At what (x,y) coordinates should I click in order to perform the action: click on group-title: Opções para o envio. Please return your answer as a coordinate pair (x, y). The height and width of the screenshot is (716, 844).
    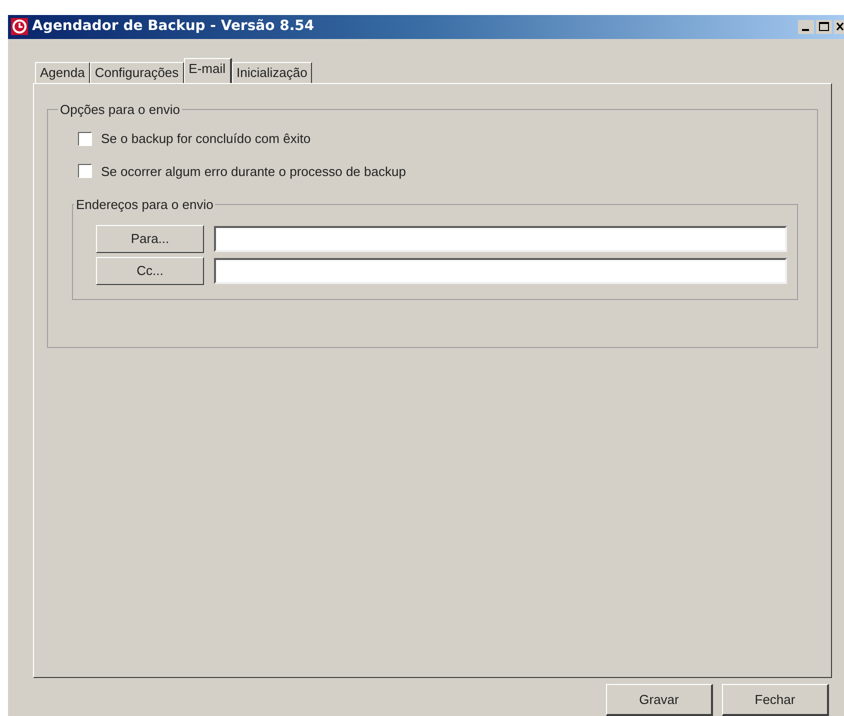
    Looking at the image, I should click on (120, 109).